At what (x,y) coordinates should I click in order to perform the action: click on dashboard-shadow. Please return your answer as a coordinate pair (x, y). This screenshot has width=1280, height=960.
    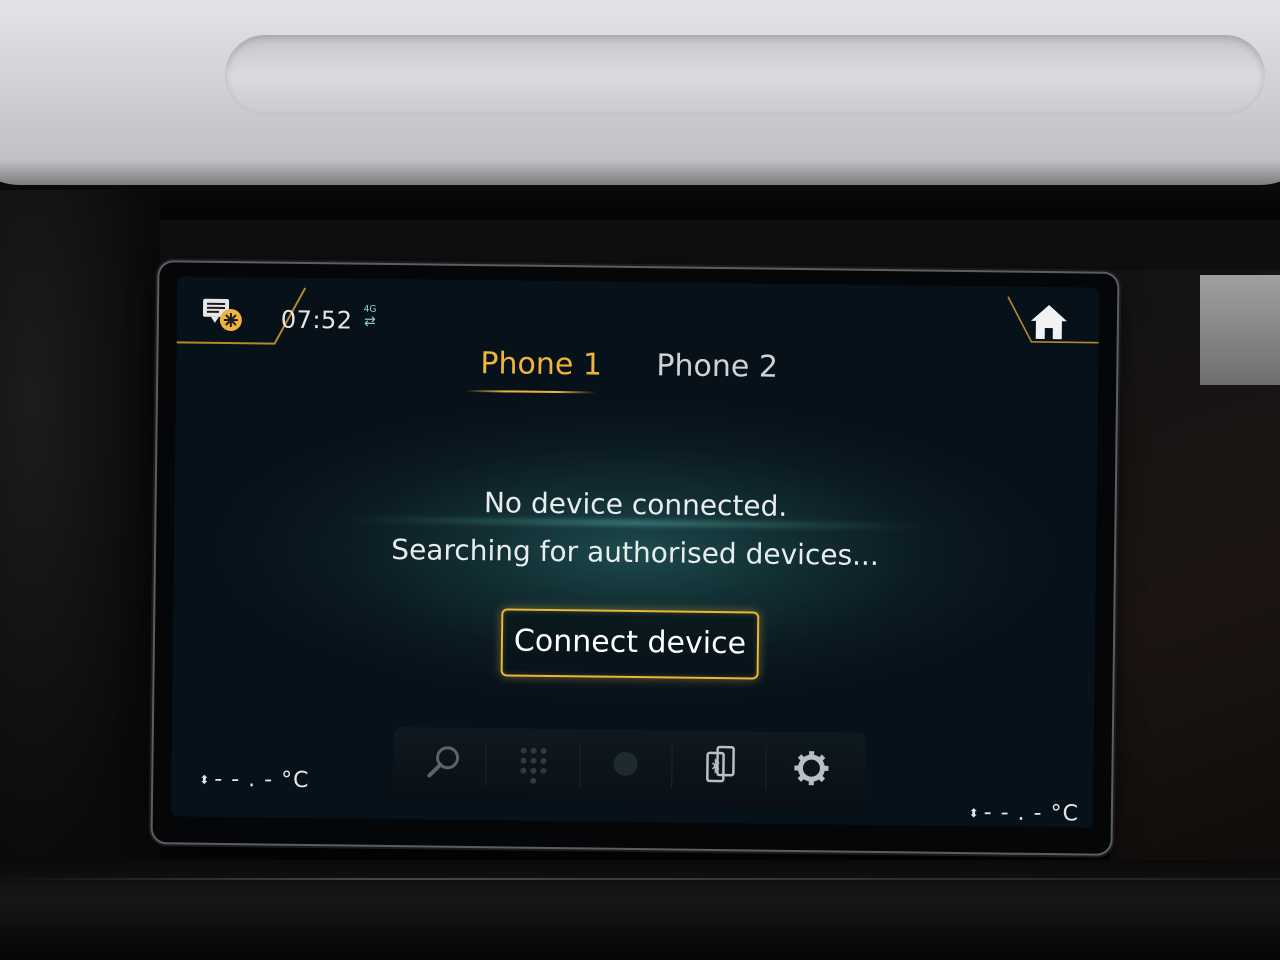
    Looking at the image, I should click on (640, 190).